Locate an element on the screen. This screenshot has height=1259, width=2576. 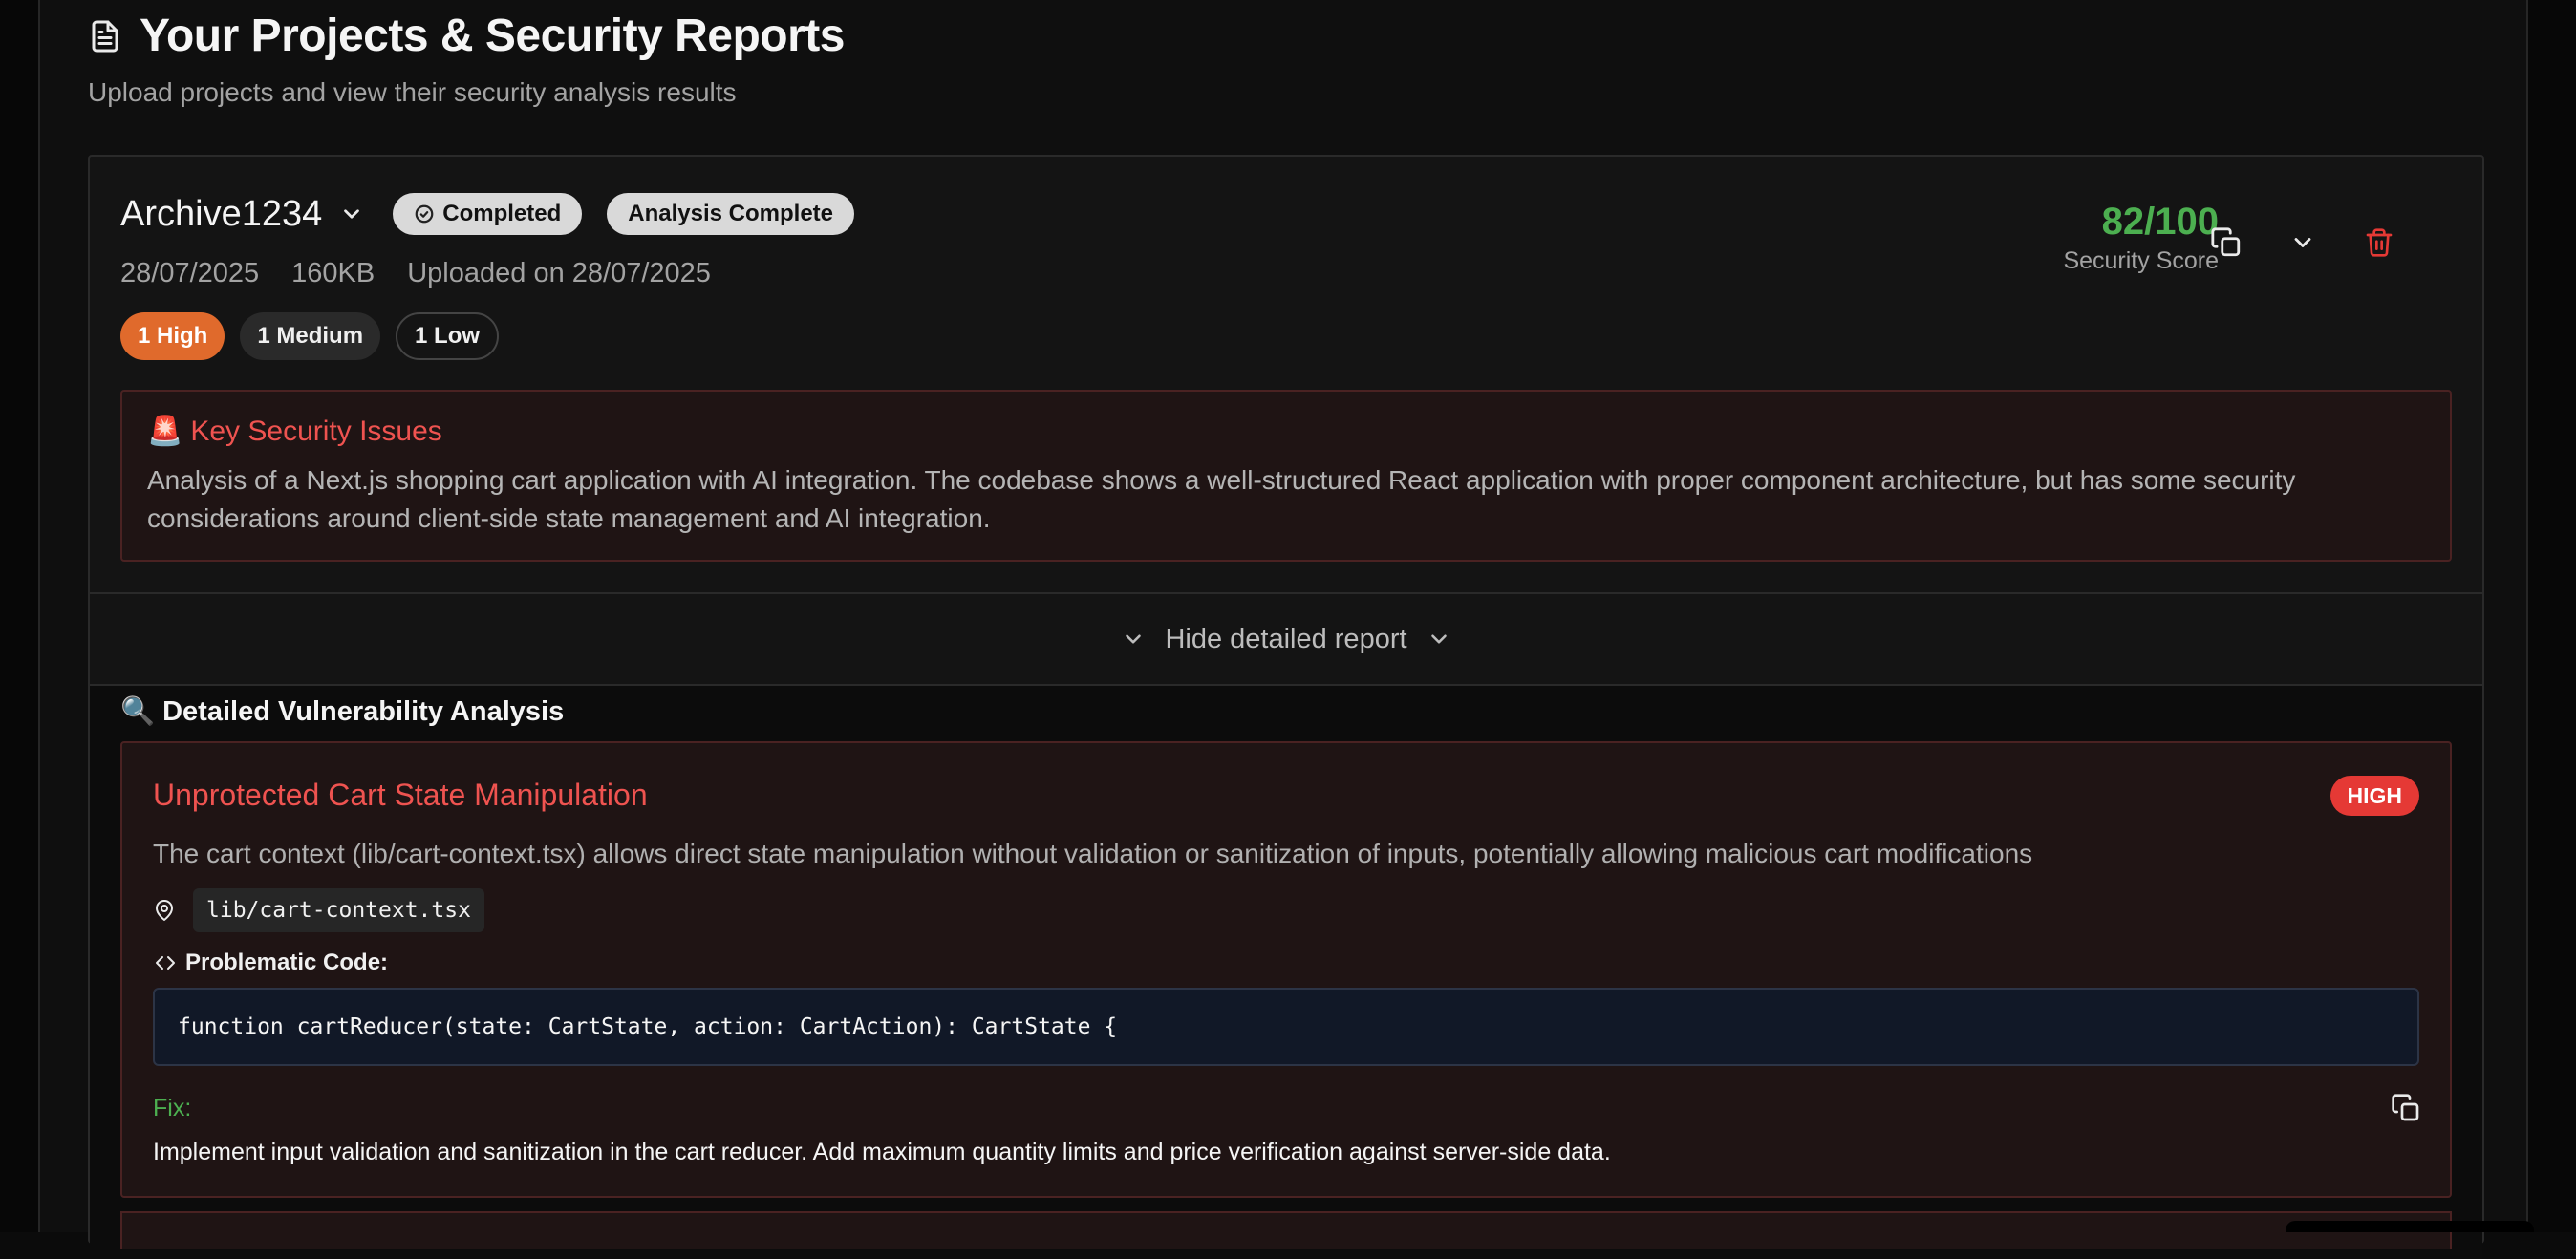
document-icon is located at coordinates (105, 36).